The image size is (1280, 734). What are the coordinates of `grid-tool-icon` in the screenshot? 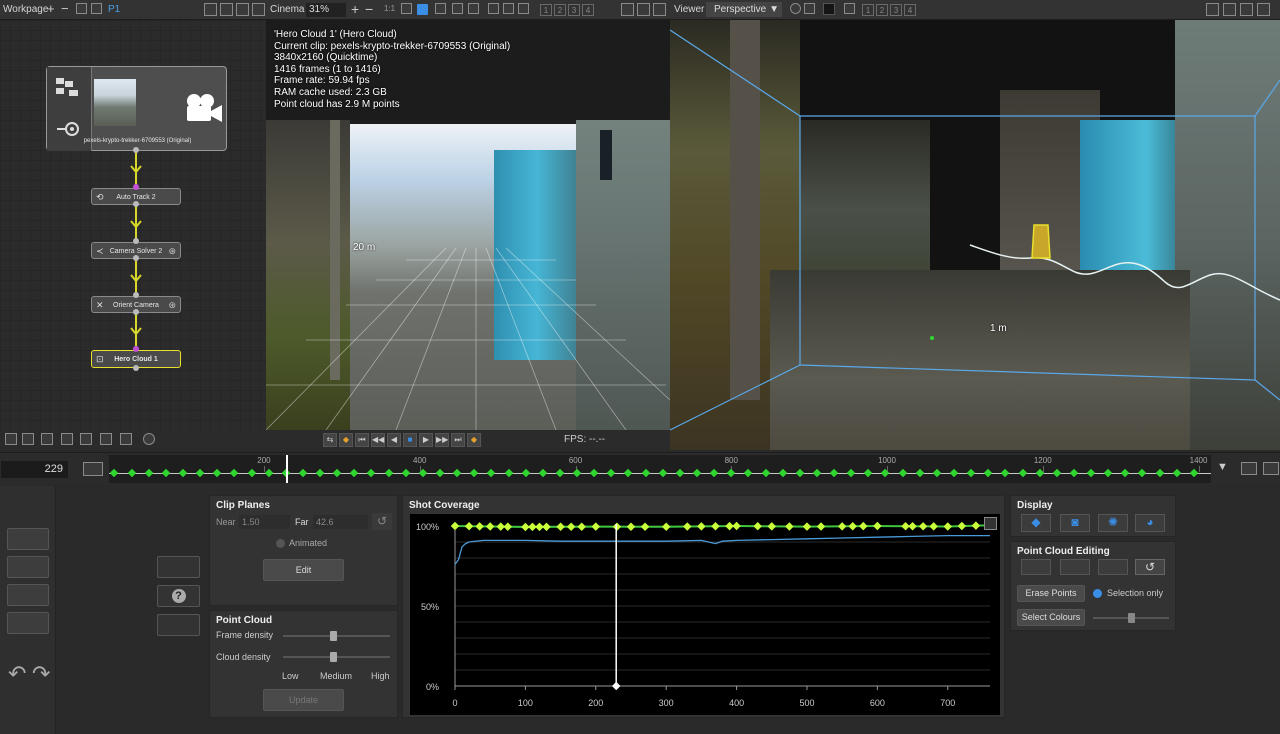 It's located at (28, 595).